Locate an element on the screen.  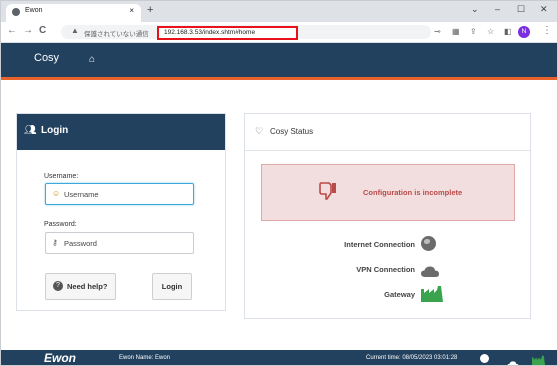
password-label: Password: is located at coordinates (60, 224).